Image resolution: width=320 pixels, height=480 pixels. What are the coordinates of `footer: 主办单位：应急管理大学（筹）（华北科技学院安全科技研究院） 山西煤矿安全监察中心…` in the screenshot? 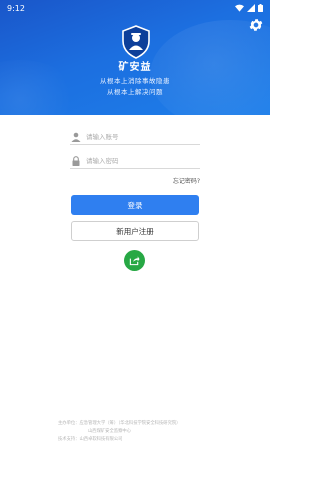 It's located at (153, 432).